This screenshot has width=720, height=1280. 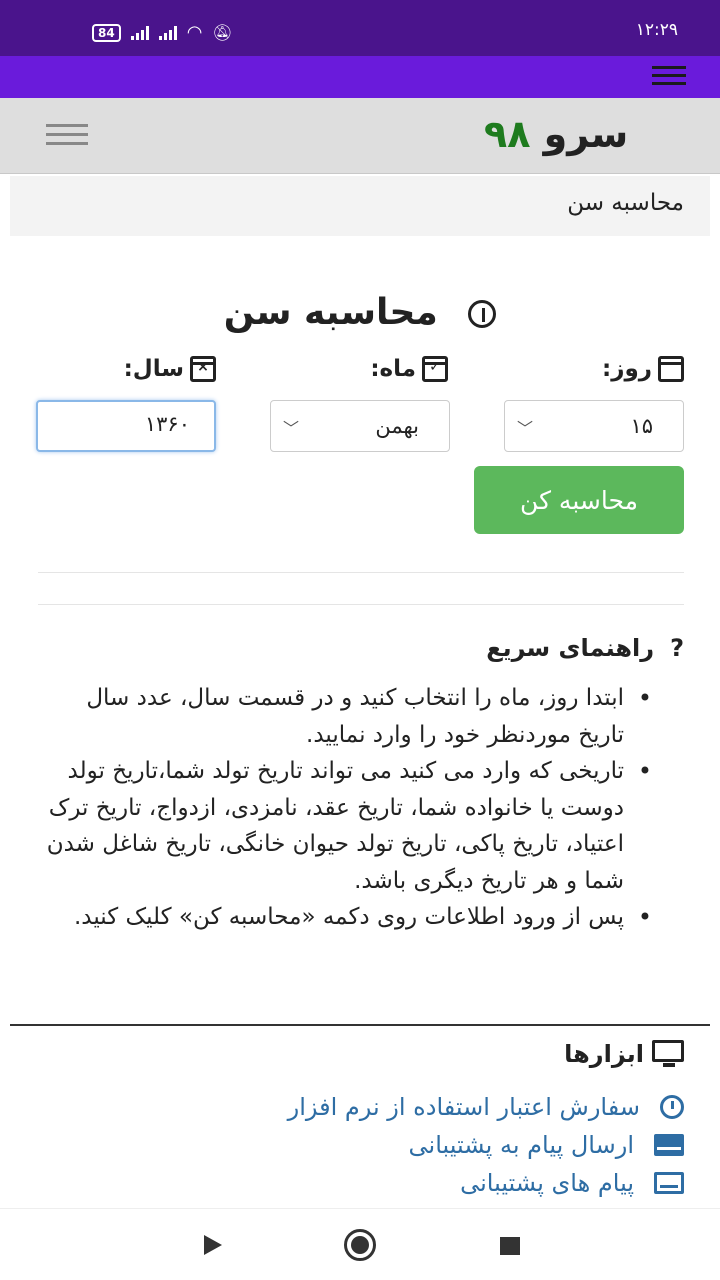 I want to click on home-icon, so click(x=360, y=1245).